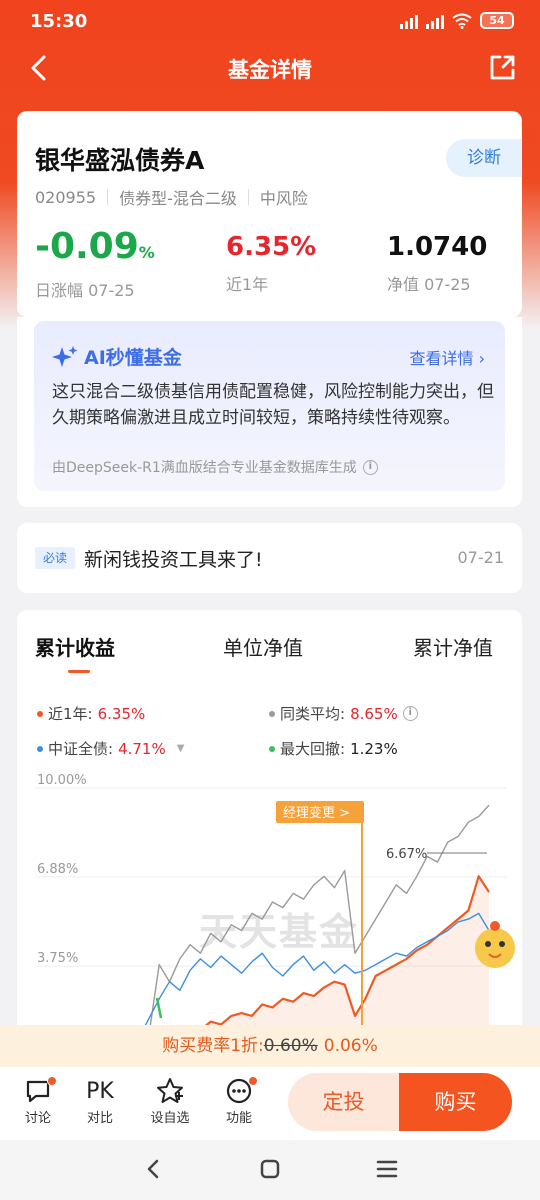 This screenshot has height=1200, width=540. Describe the element at coordinates (313, 714) in the screenshot. I see `legend-peer-label: 同类平均:` at that location.